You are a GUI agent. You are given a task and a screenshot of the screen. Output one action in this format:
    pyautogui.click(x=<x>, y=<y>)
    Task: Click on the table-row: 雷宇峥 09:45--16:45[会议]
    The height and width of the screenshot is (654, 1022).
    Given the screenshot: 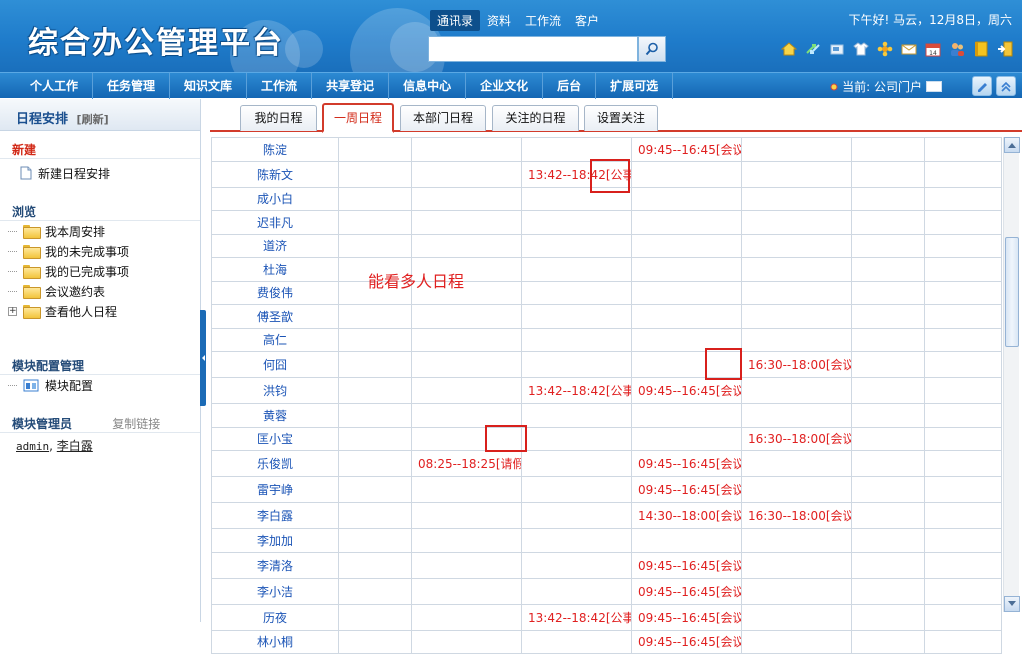 What is the action you would take?
    pyautogui.click(x=606, y=489)
    